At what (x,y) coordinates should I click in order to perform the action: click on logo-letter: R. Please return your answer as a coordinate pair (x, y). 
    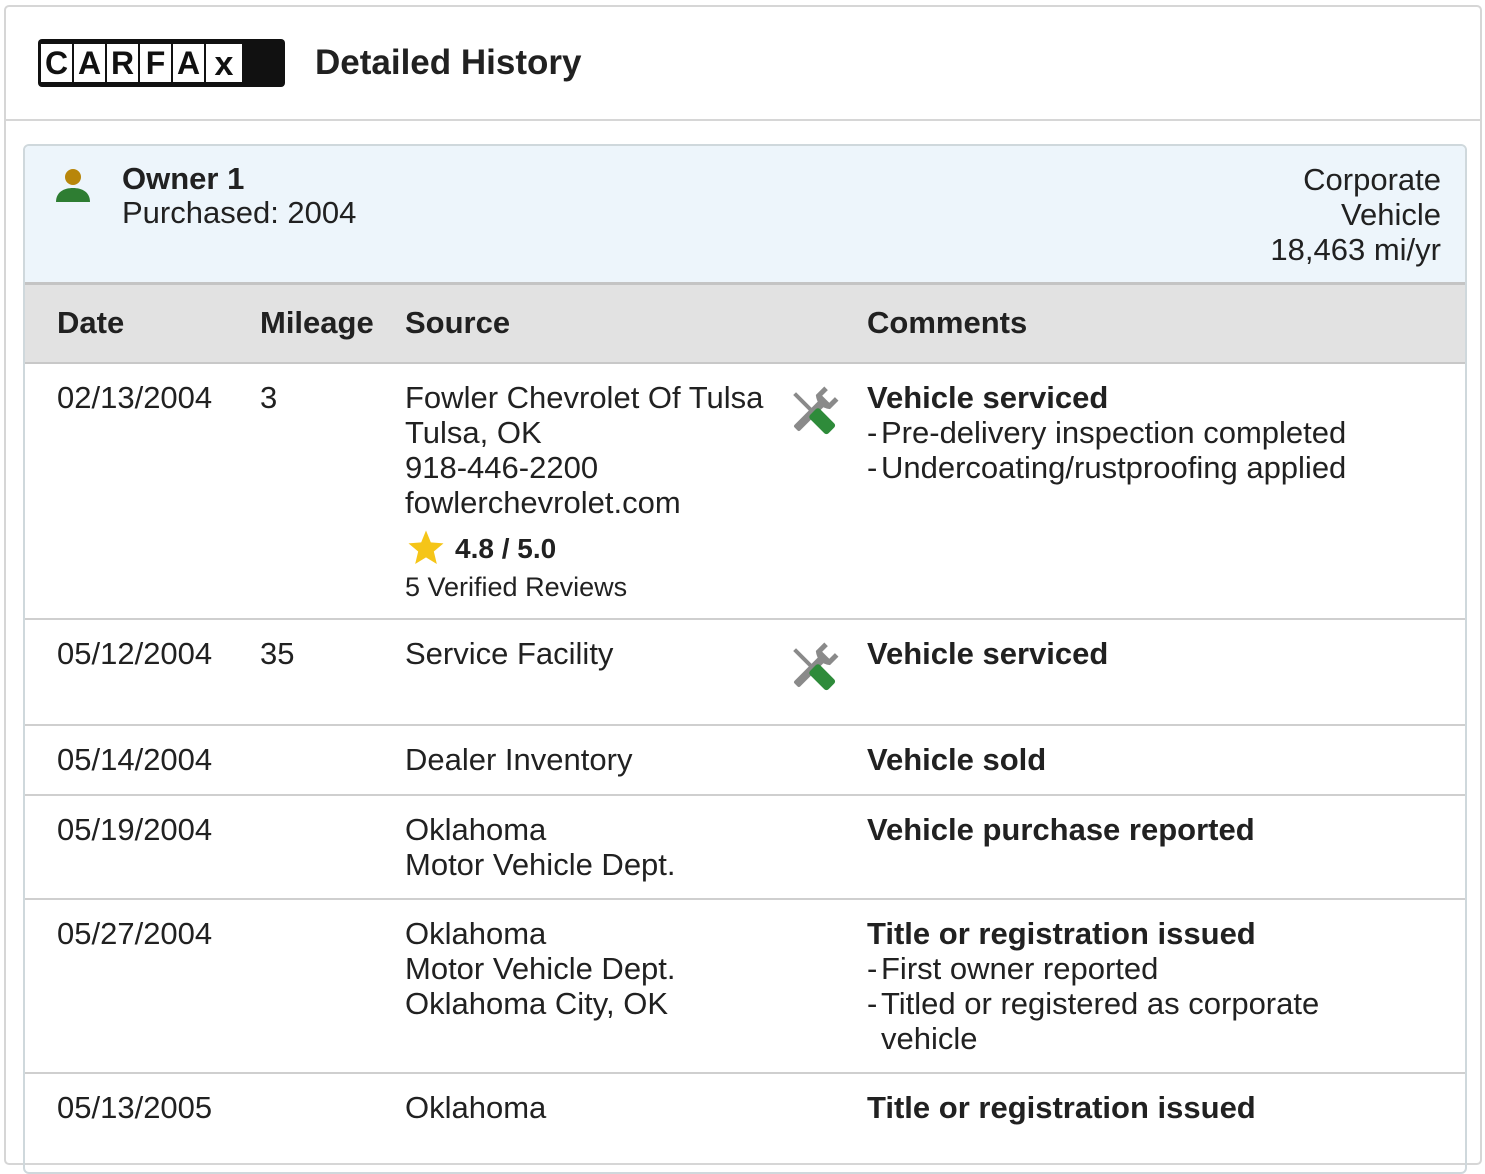
    Looking at the image, I should click on (122, 63).